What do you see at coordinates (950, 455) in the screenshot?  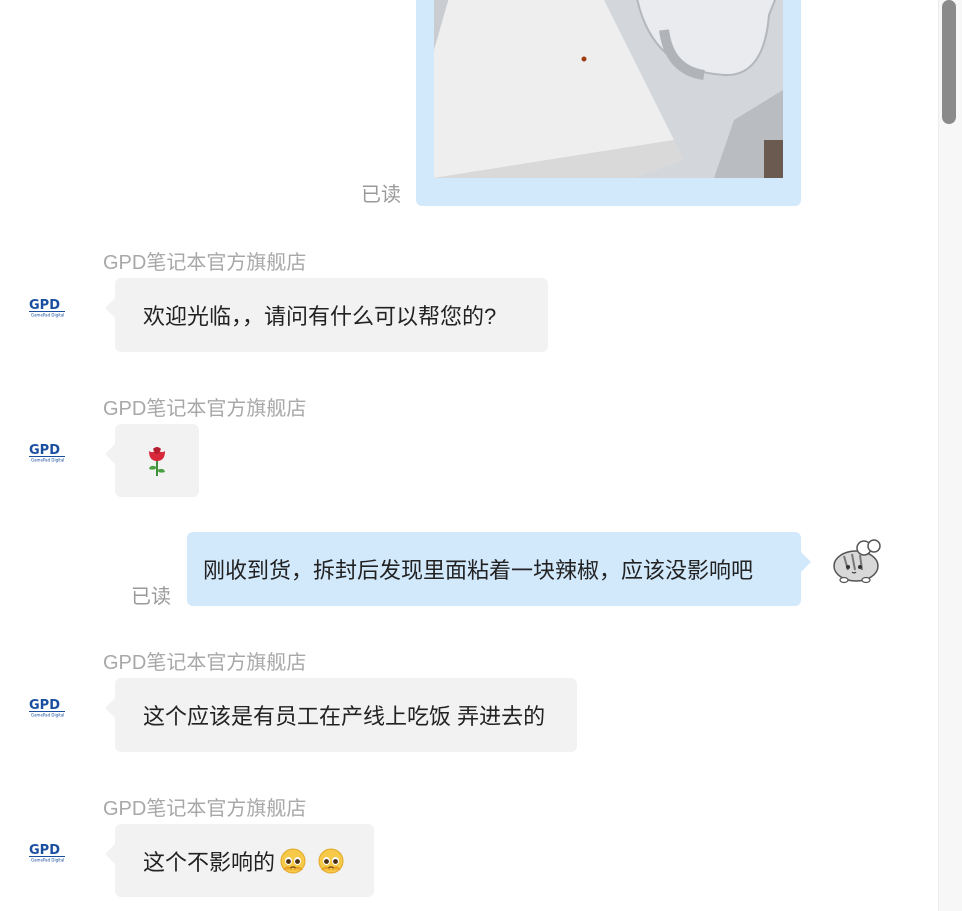 I see `scrollbar-track` at bounding box center [950, 455].